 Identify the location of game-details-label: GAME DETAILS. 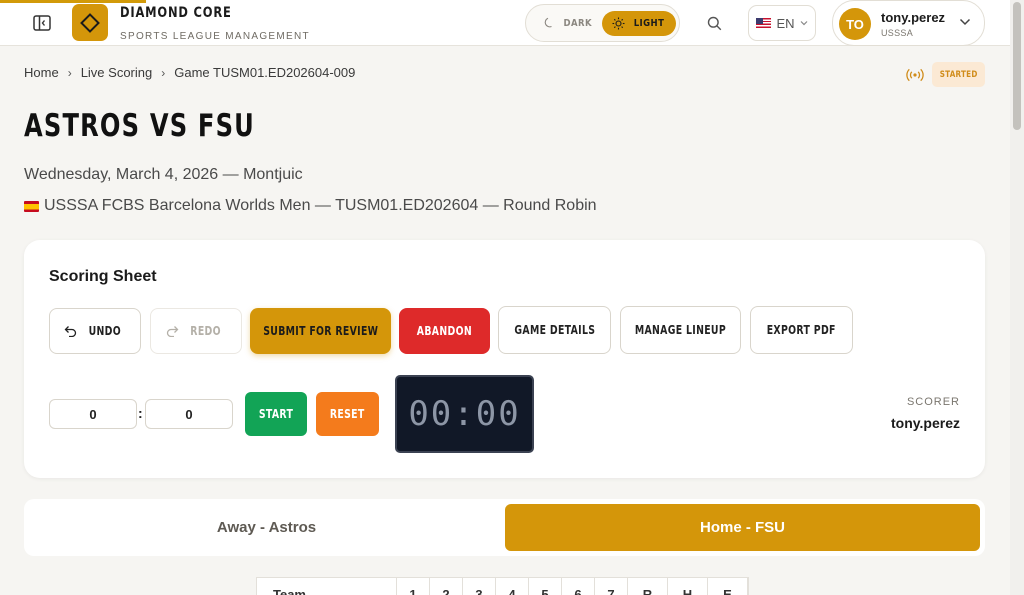
(554, 330).